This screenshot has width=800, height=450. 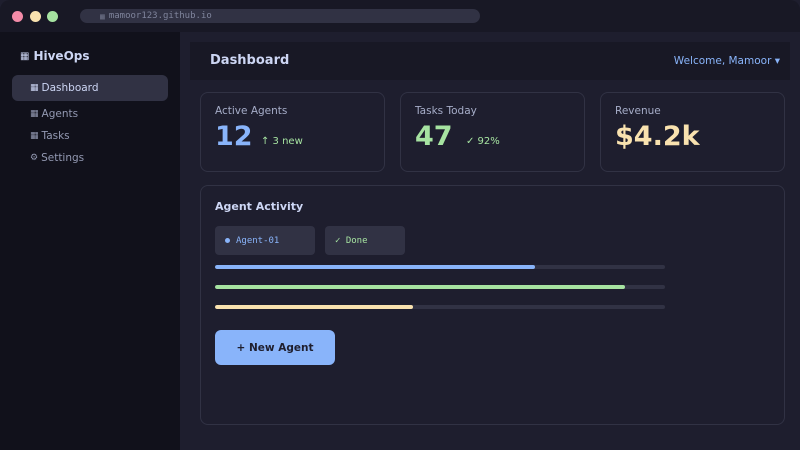 I want to click on stat-card-active-agents: Active Agents 12 ↑ 3 new, so click(x=292, y=132).